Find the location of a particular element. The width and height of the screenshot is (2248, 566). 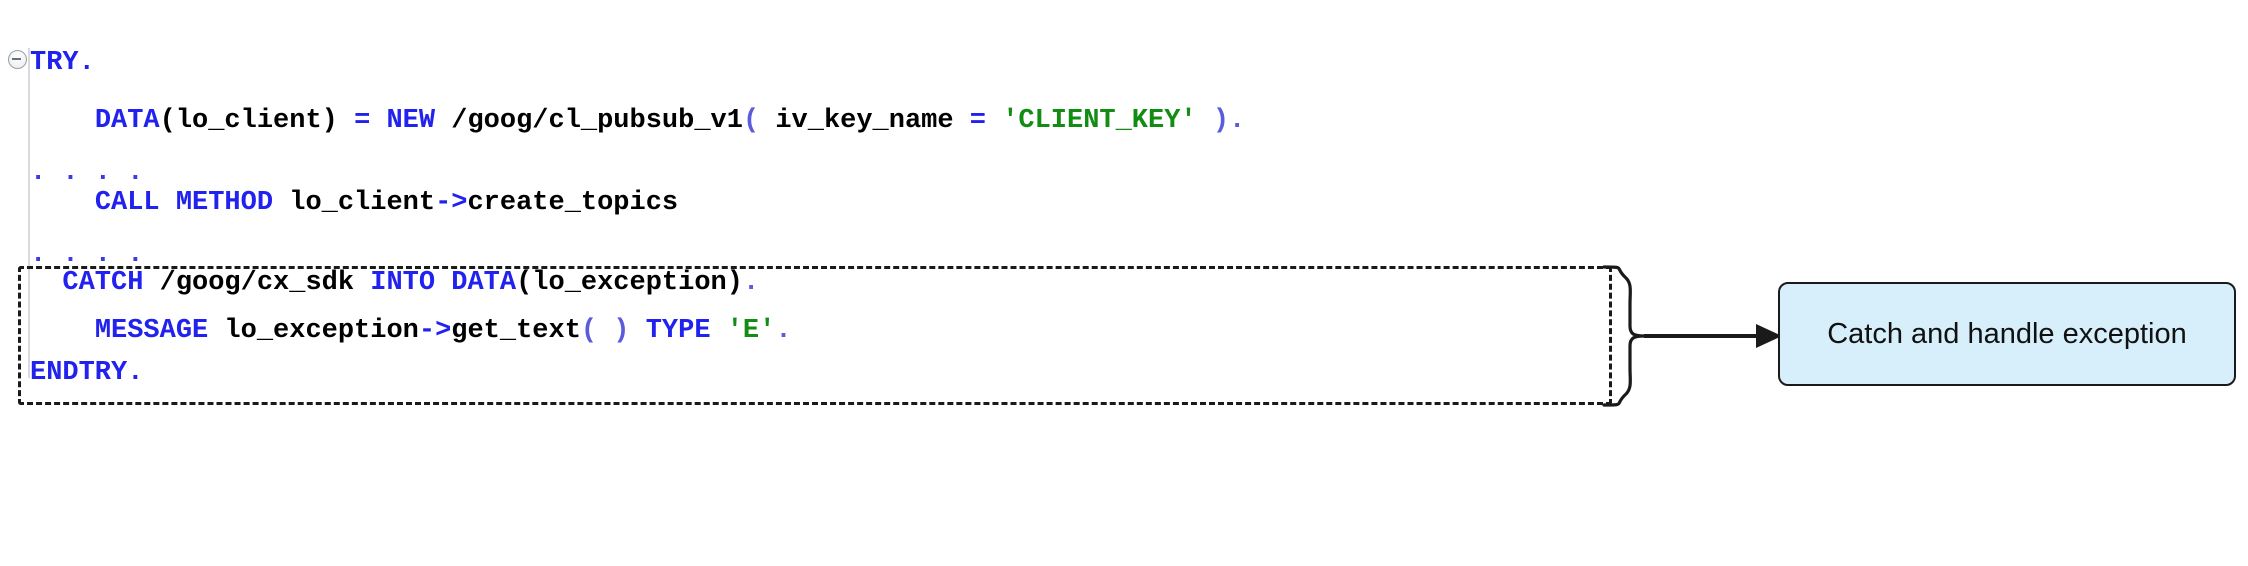

annotation-callout-box: Catch and handle exception is located at coordinates (2007, 334).